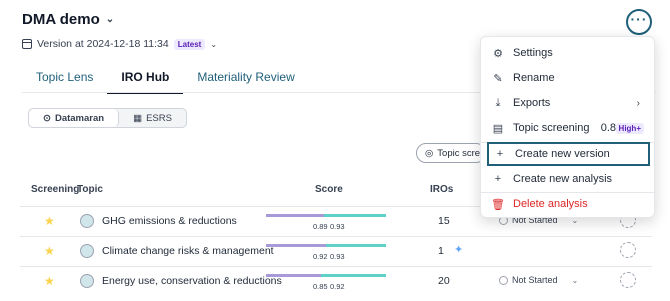 The height and width of the screenshot is (301, 670). What do you see at coordinates (567, 103) in the screenshot?
I see `menu-item-exports: ⤓ Exports ›` at bounding box center [567, 103].